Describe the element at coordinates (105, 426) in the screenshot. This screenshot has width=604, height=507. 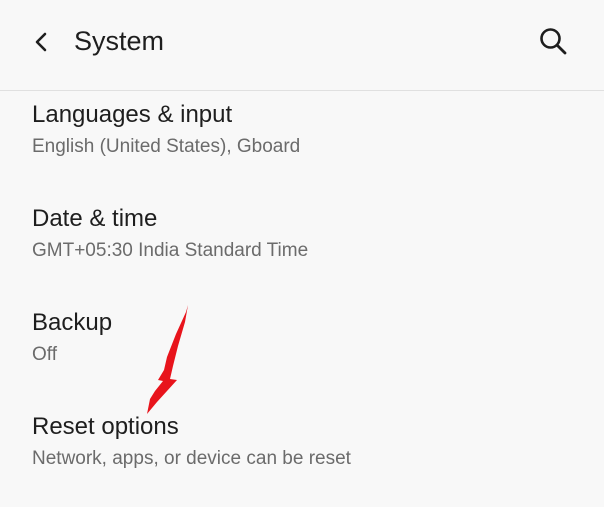
I see `setting-title: Reset options` at that location.